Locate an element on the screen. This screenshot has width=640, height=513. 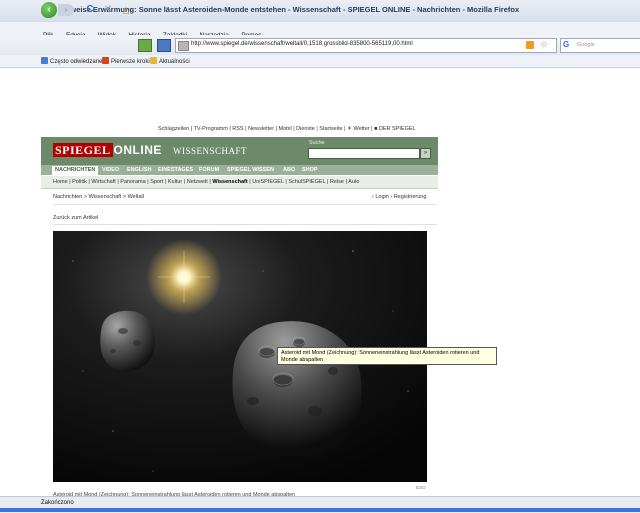
tab-shop: SHOP is located at coordinates (310, 170).